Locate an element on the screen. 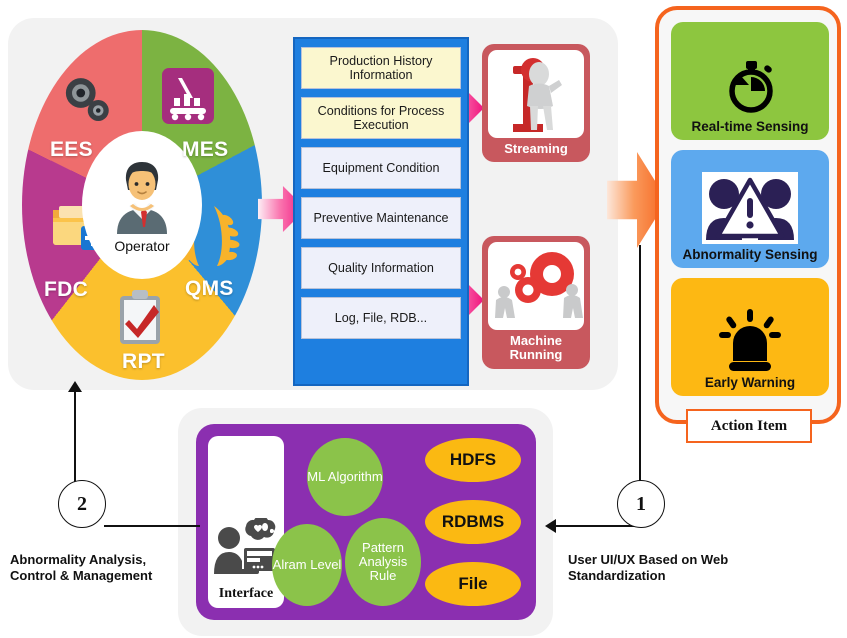 The width and height of the screenshot is (847, 638). list-item: Equipment Condition is located at coordinates (381, 168).